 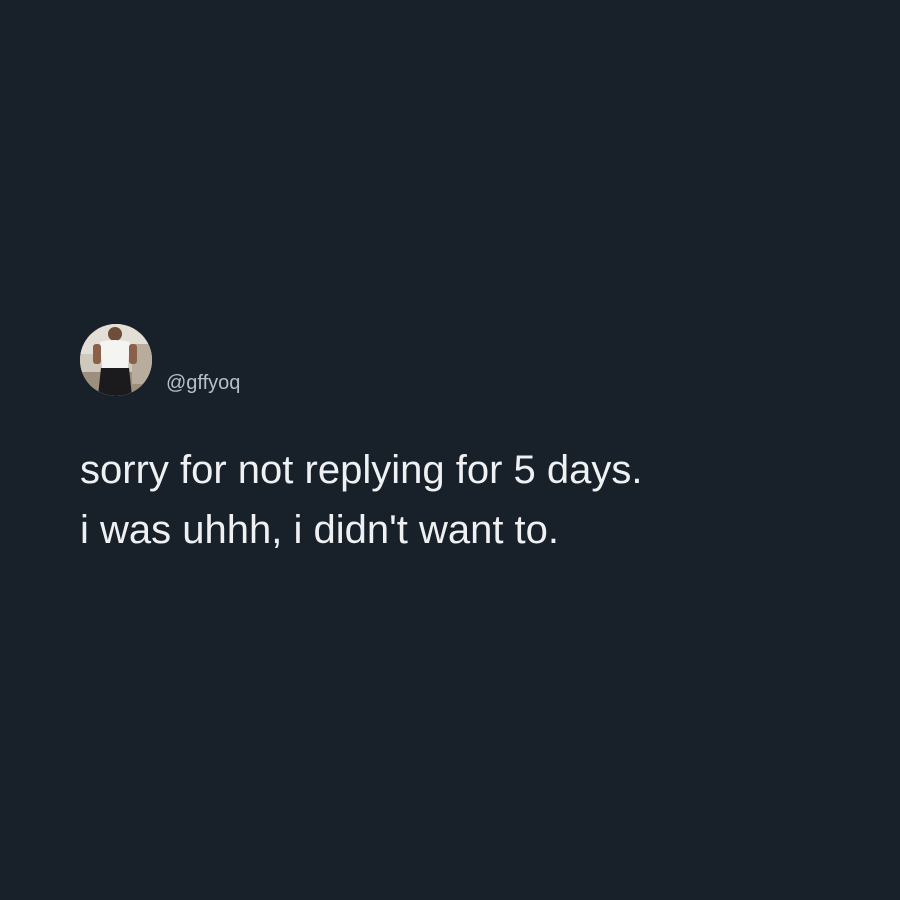 I want to click on author-handle: @gffyoq, so click(x=203, y=383).